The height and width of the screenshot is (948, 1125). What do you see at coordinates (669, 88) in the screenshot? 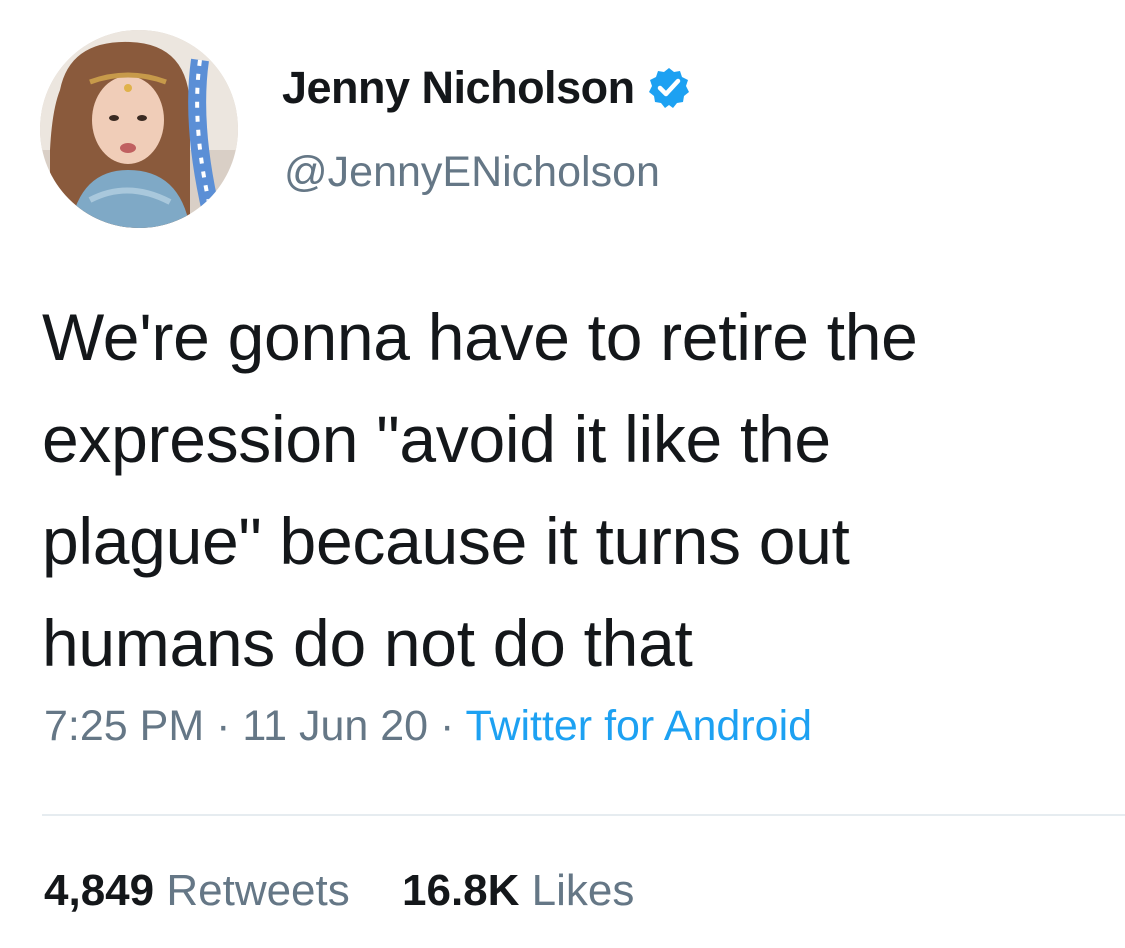
I see `verified-badge-icon` at bounding box center [669, 88].